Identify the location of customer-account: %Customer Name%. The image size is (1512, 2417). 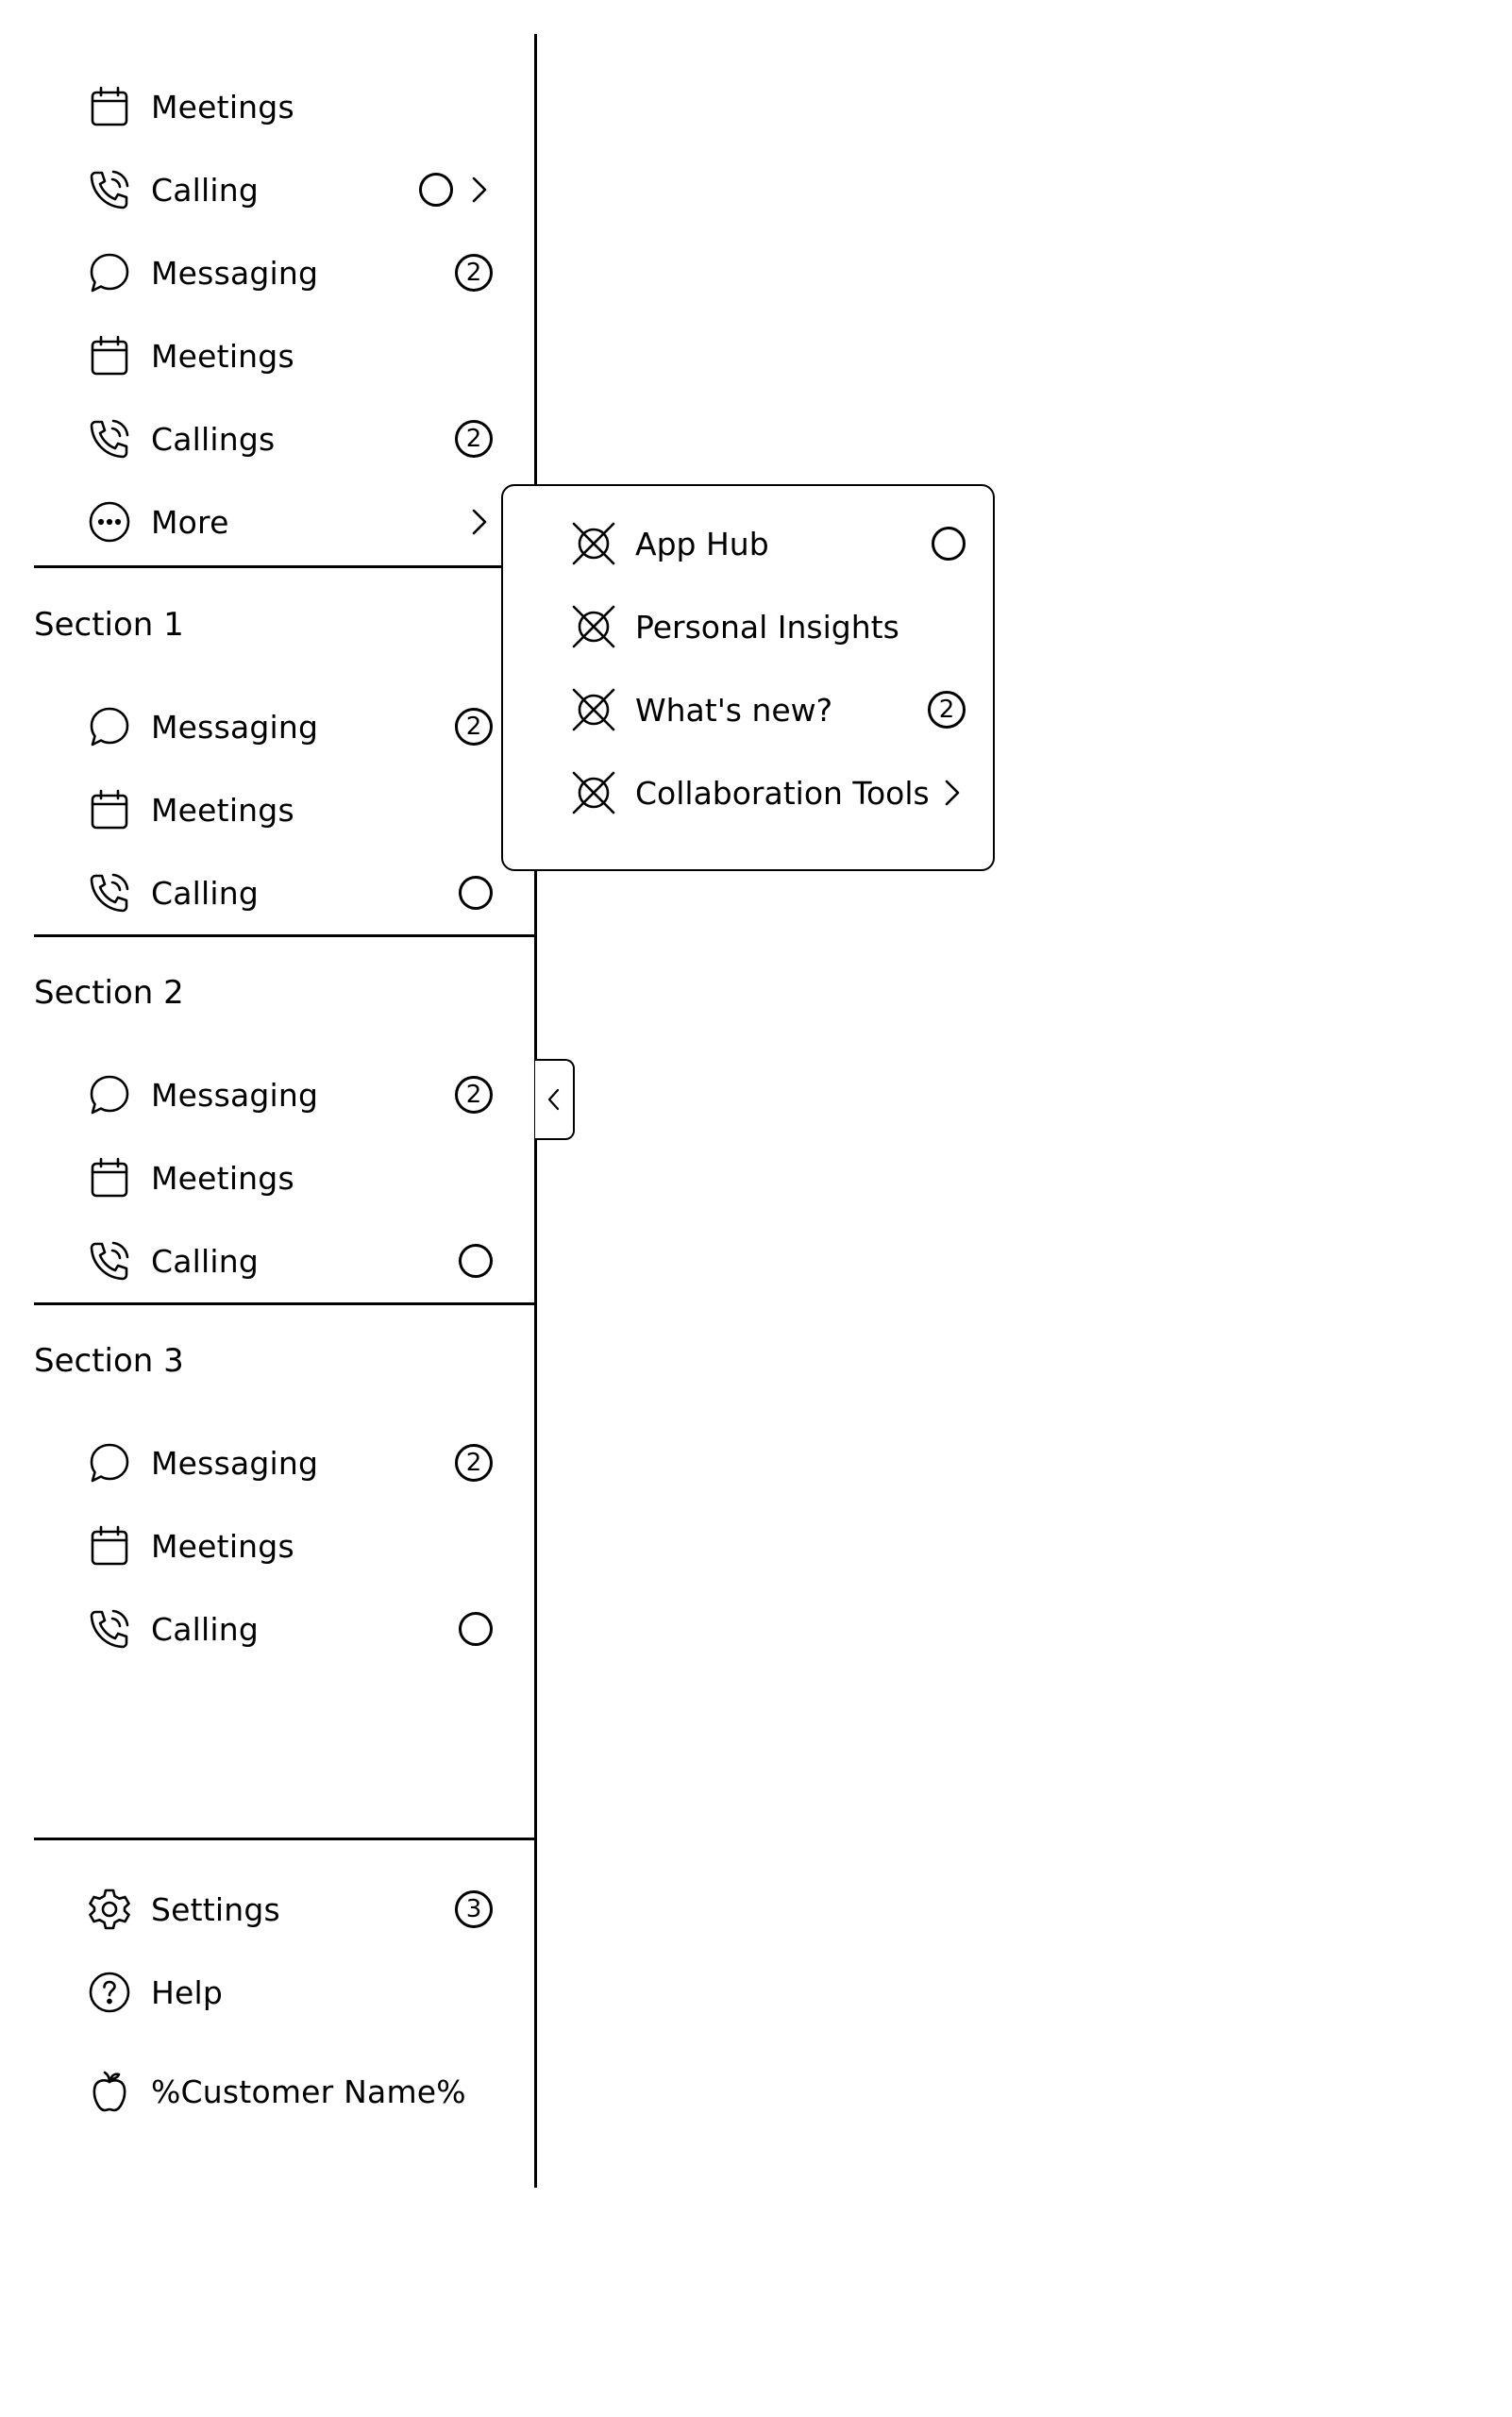
(290, 2091).